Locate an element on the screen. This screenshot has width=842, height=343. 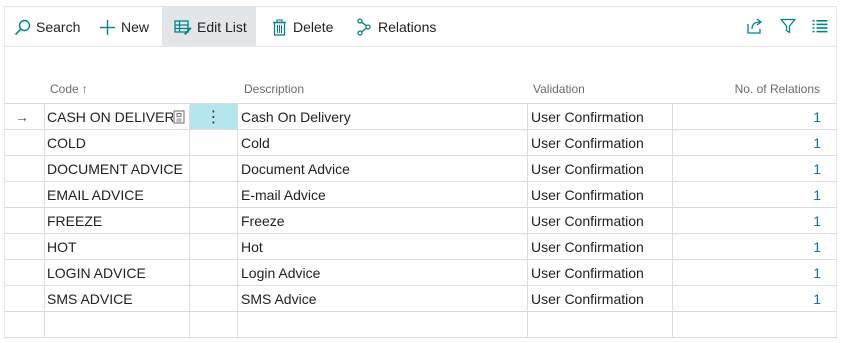
action-bar: Search New Edit List Delete Relations is located at coordinates (420, 27).